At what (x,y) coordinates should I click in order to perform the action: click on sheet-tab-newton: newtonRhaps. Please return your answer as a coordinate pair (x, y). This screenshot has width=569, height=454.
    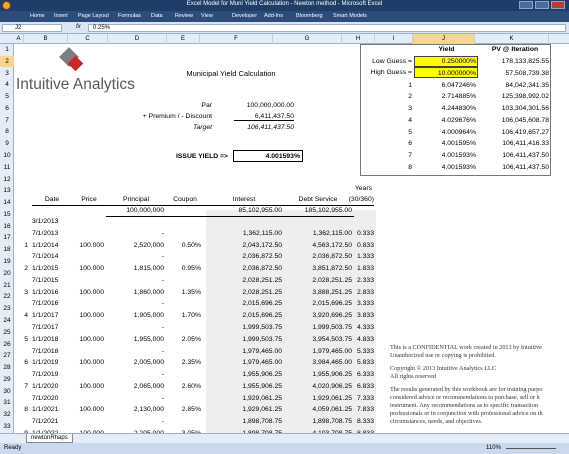
    Looking at the image, I should click on (49, 438).